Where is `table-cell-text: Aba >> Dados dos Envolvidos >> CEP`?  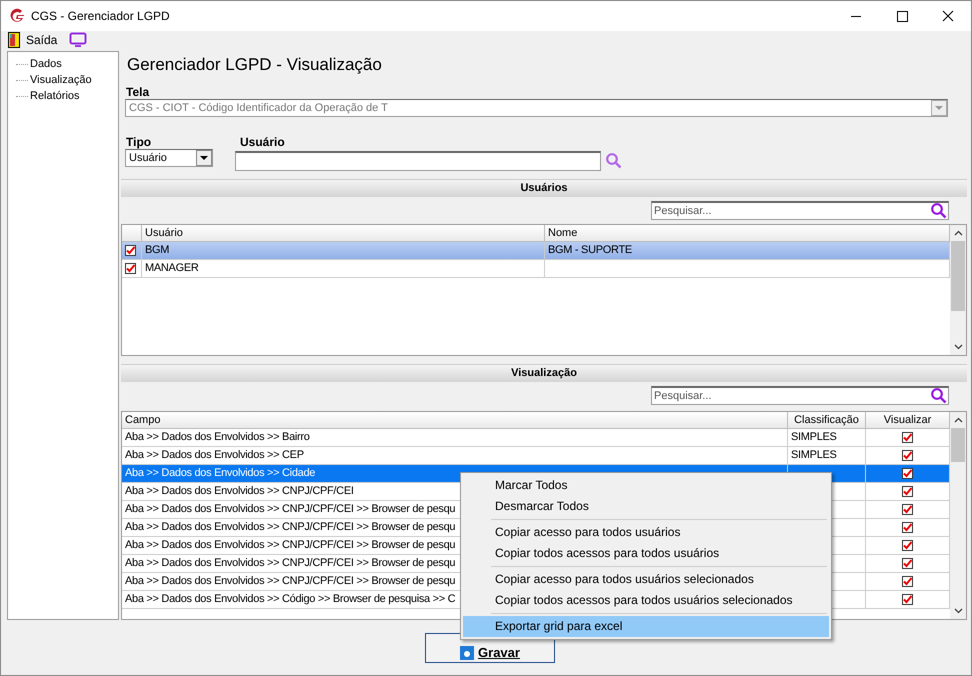 table-cell-text: Aba >> Dados dos Envolvidos >> CEP is located at coordinates (214, 455).